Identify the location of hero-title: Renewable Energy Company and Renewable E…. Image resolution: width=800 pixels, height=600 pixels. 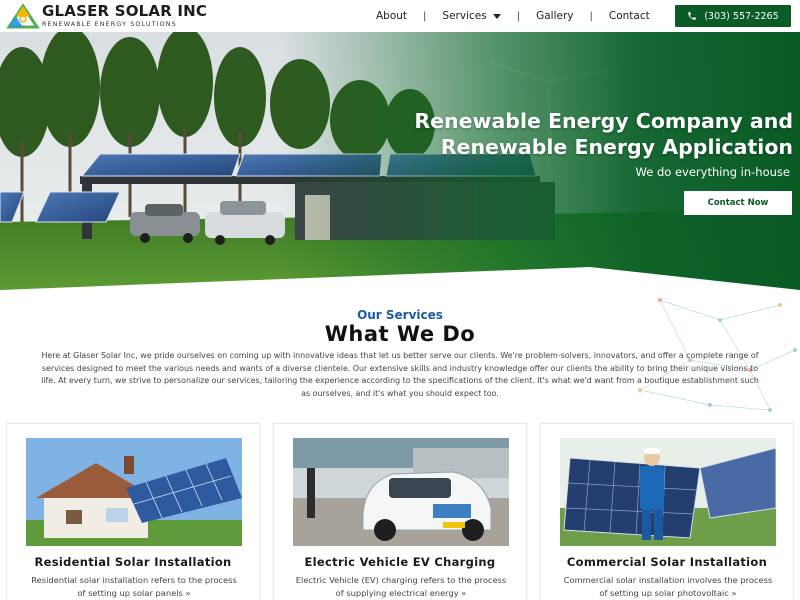
(603, 134).